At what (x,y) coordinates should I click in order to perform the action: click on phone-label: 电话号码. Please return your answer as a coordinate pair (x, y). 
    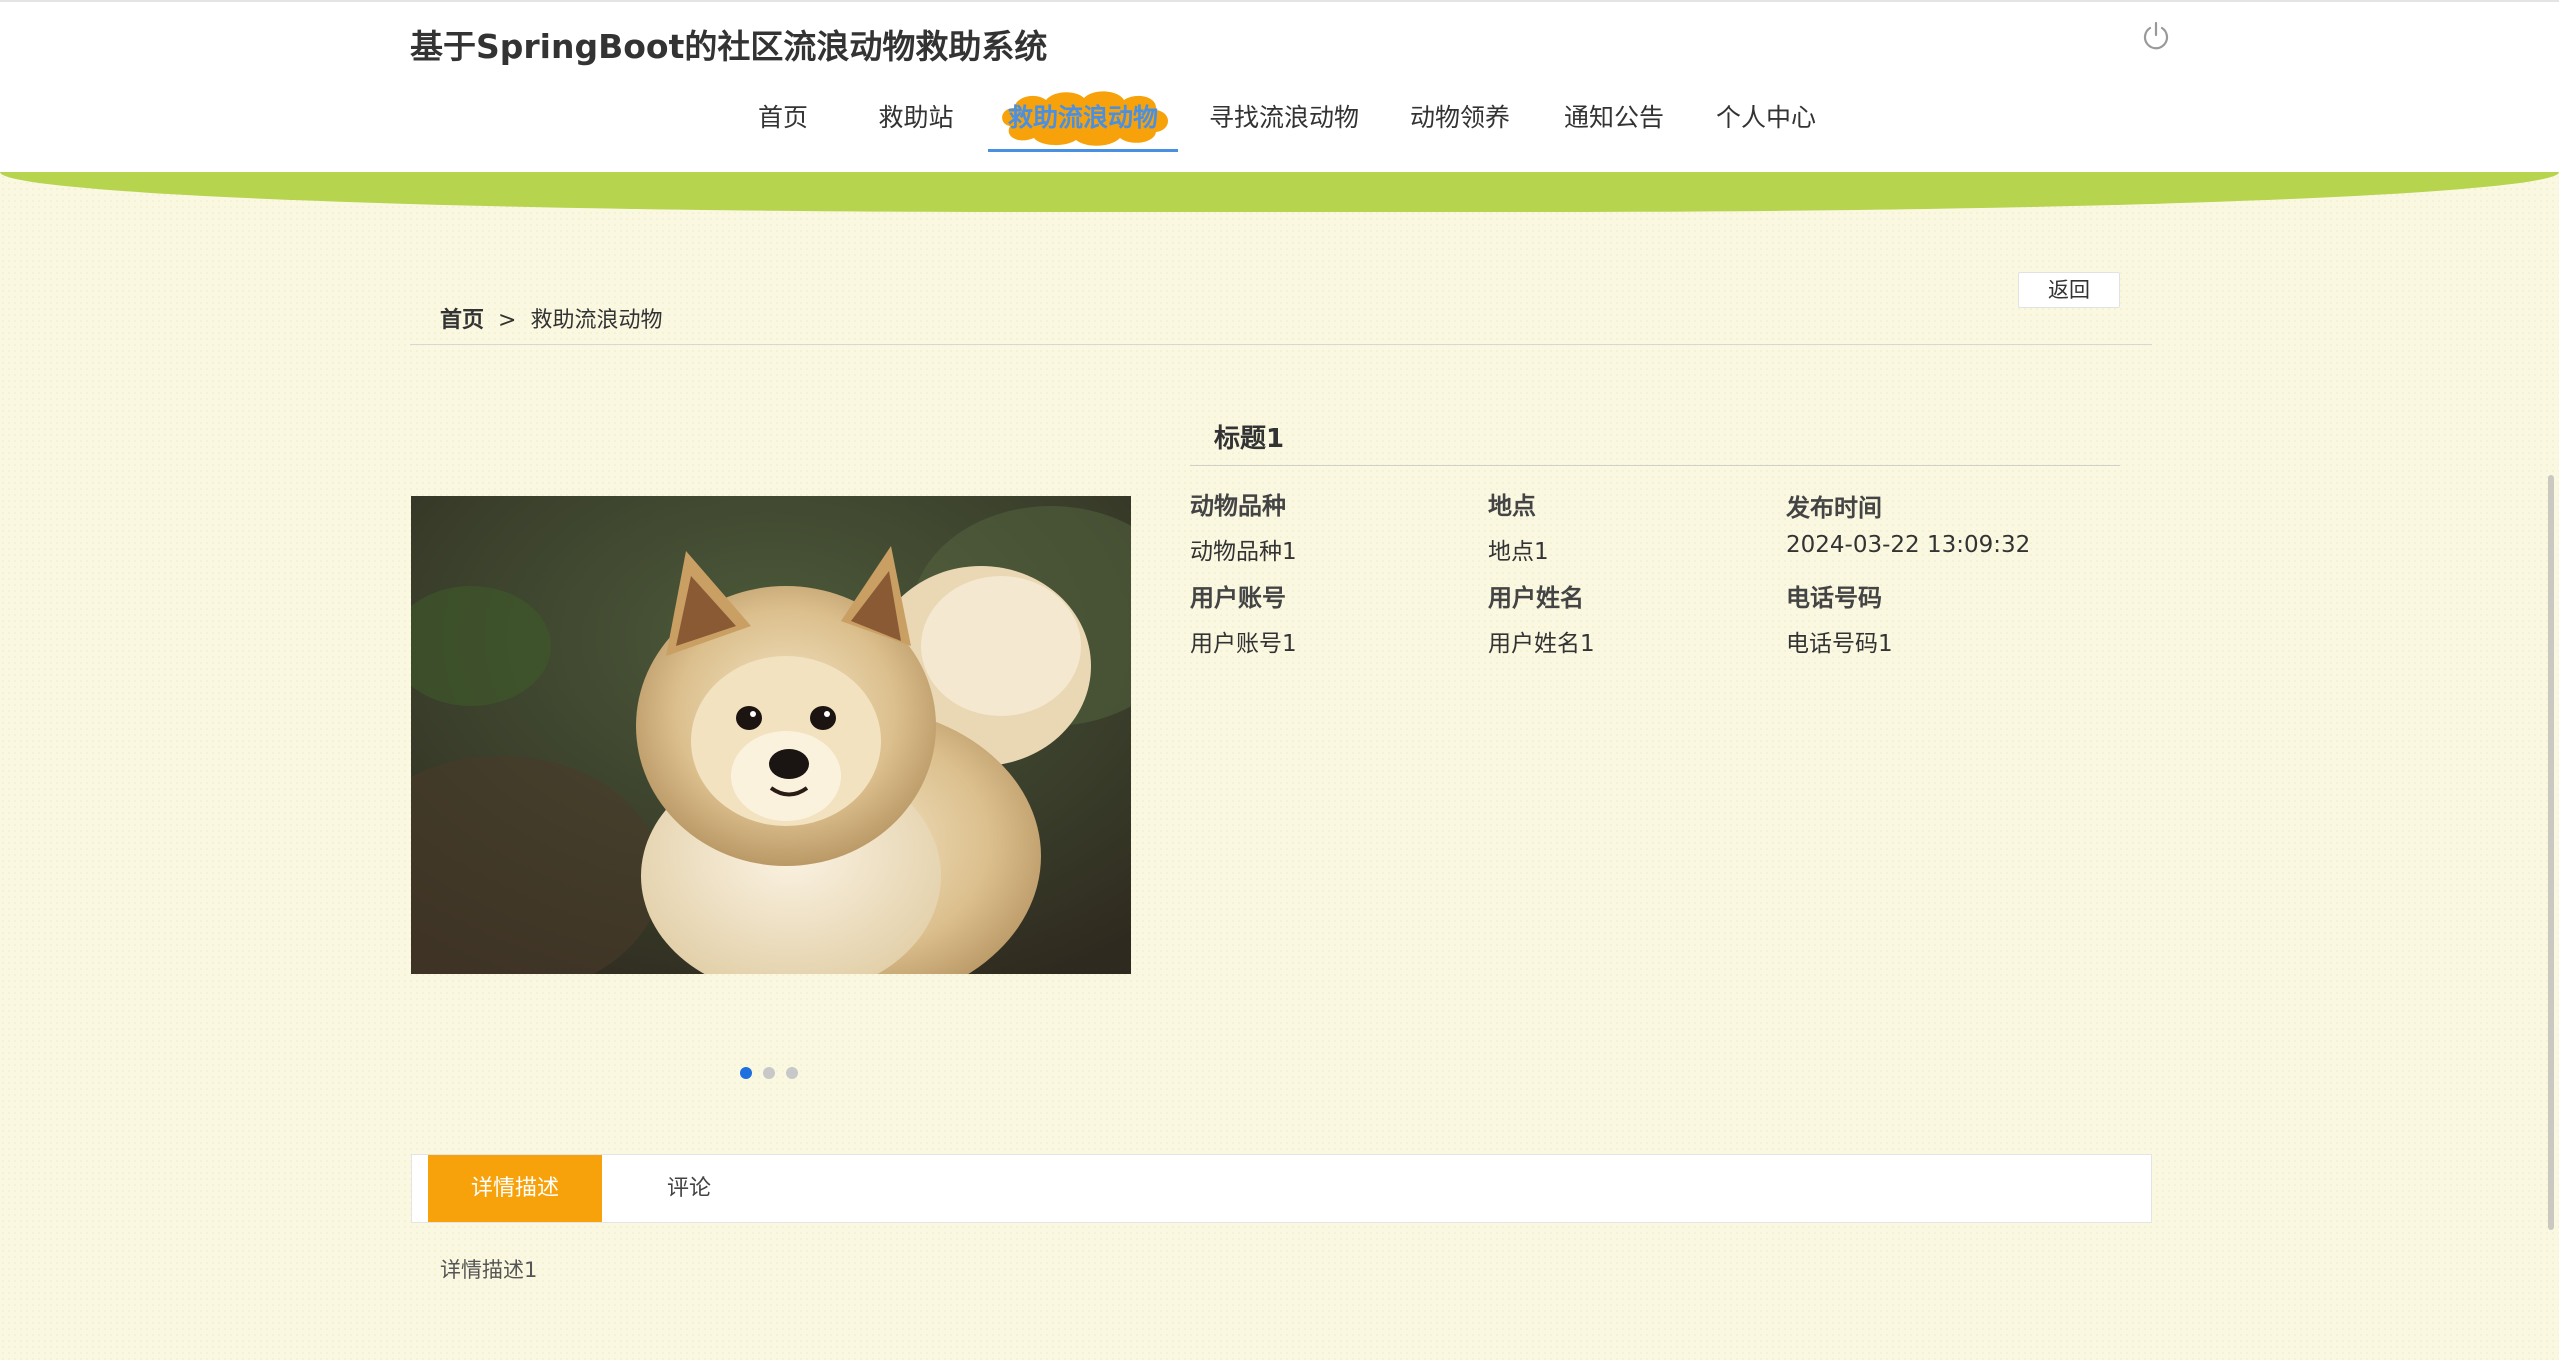
    Looking at the image, I should click on (1834, 598).